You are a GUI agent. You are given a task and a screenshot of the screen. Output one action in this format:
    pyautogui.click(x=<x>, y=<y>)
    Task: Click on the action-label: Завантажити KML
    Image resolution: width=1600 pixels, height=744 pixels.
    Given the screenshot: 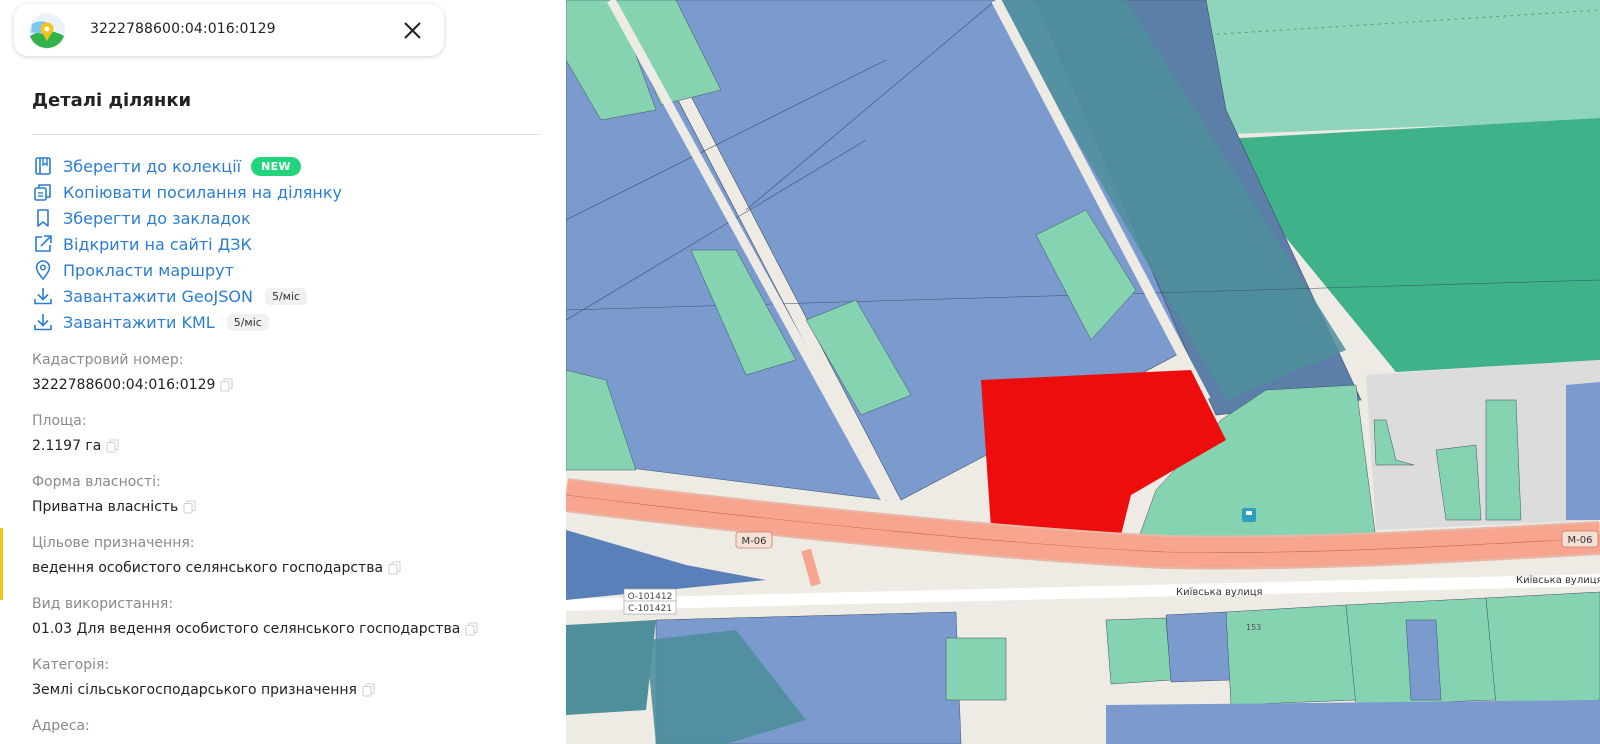 What is the action you would take?
    pyautogui.click(x=139, y=322)
    